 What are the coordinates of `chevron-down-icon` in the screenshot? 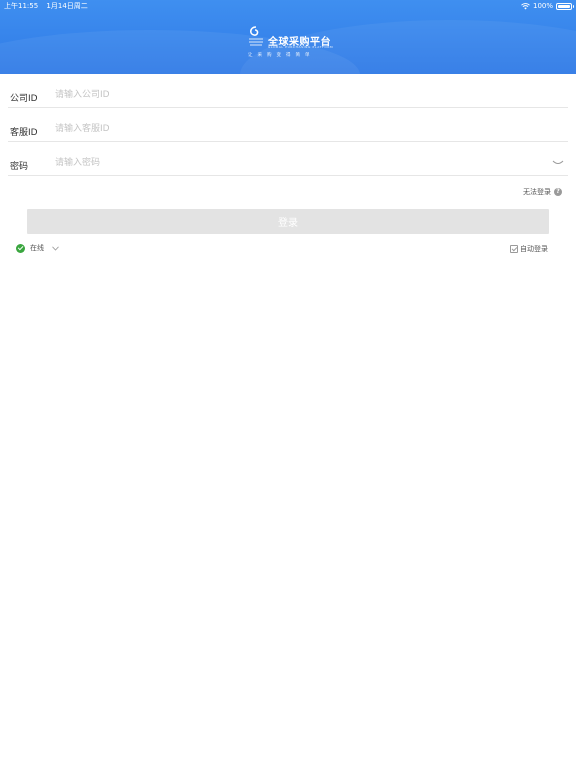 It's located at (55, 248).